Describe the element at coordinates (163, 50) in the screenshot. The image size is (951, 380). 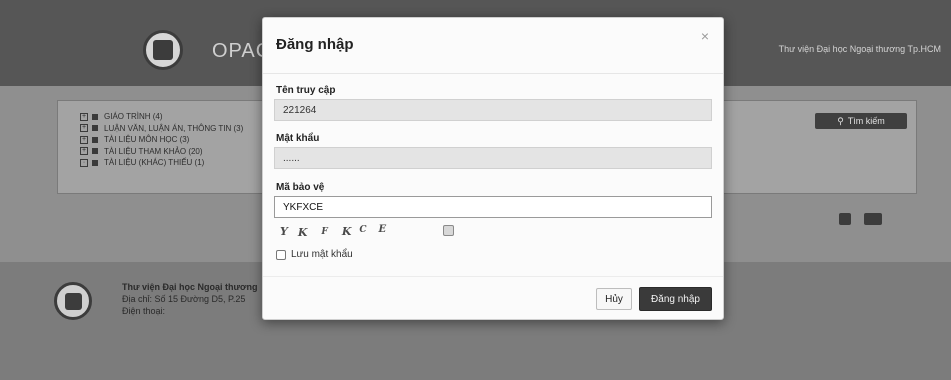
I see `library-logo` at that location.